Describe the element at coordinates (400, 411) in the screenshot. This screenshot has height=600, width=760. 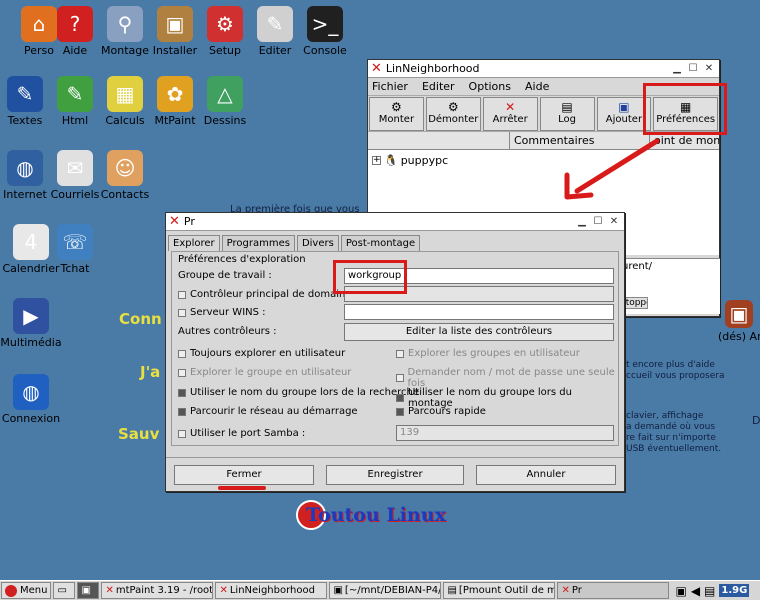
I see `quick-browse-checkbox` at that location.